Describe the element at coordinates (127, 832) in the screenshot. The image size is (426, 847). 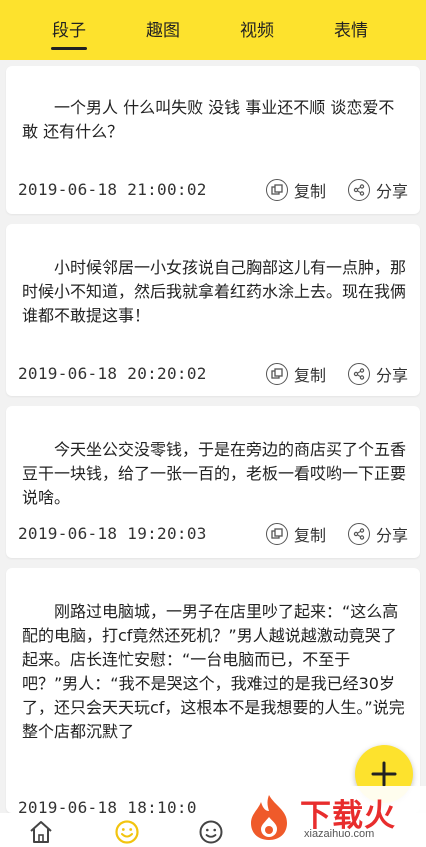
I see `smile-icon` at that location.